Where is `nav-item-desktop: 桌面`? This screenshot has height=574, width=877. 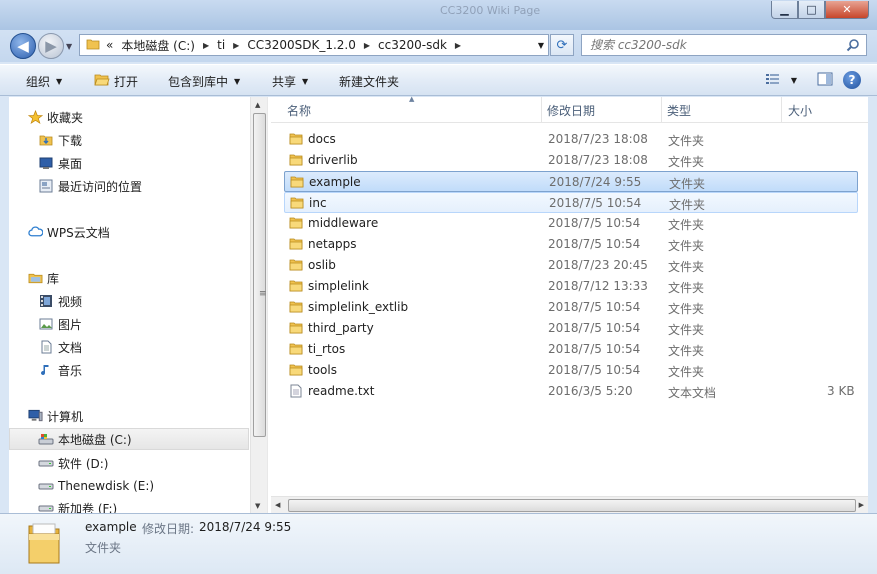
nav-item-desktop: 桌面 is located at coordinates (60, 163).